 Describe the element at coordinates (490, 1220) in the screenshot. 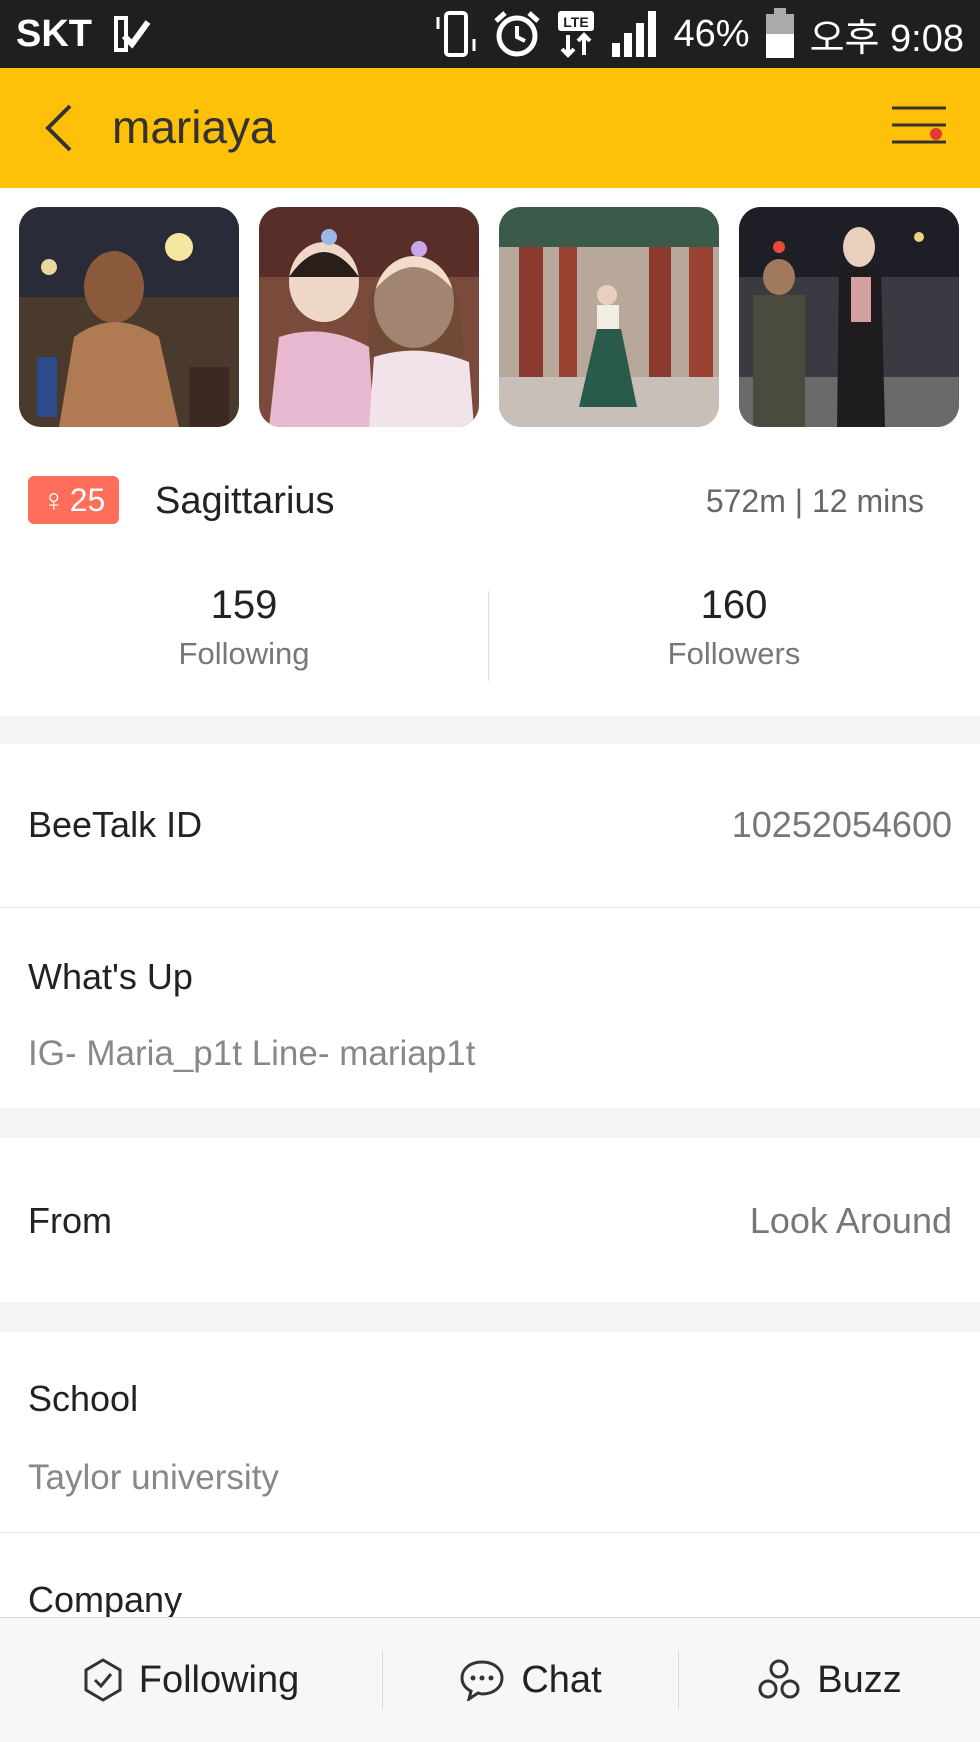

I see `from-card: From Look Around` at that location.